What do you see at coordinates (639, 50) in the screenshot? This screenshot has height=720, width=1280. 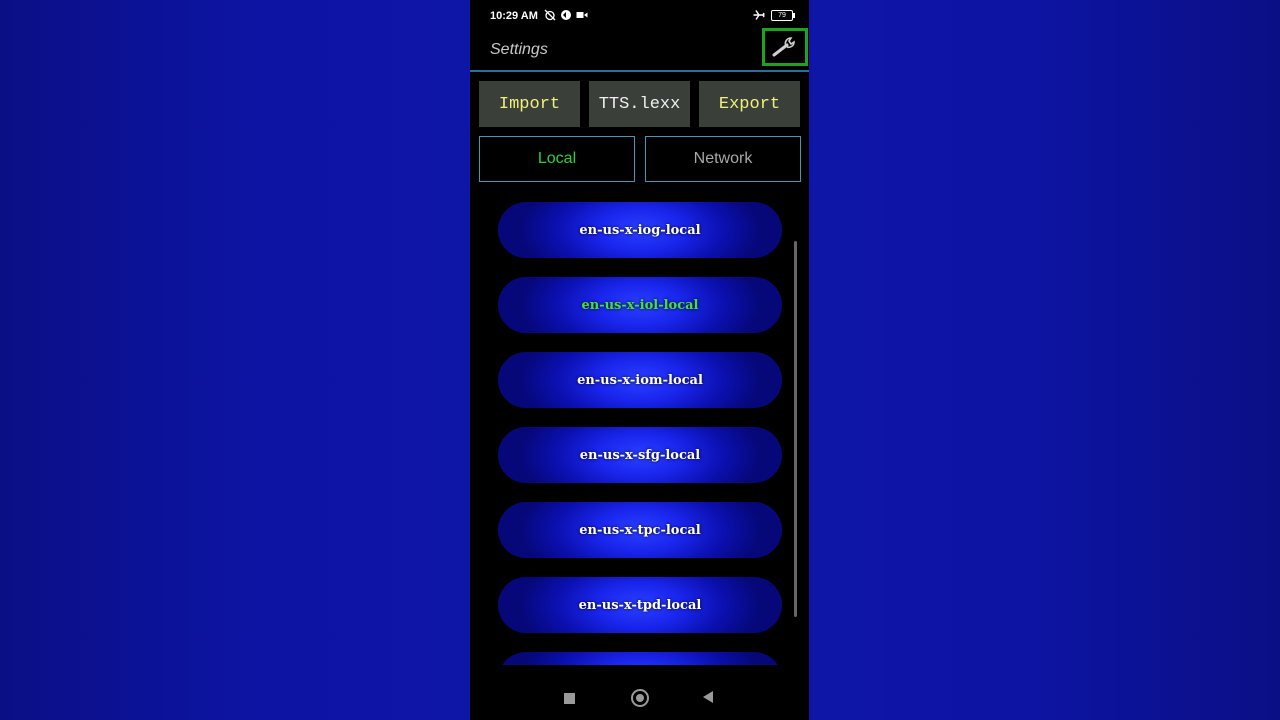 I see `app-bar: Settings` at bounding box center [639, 50].